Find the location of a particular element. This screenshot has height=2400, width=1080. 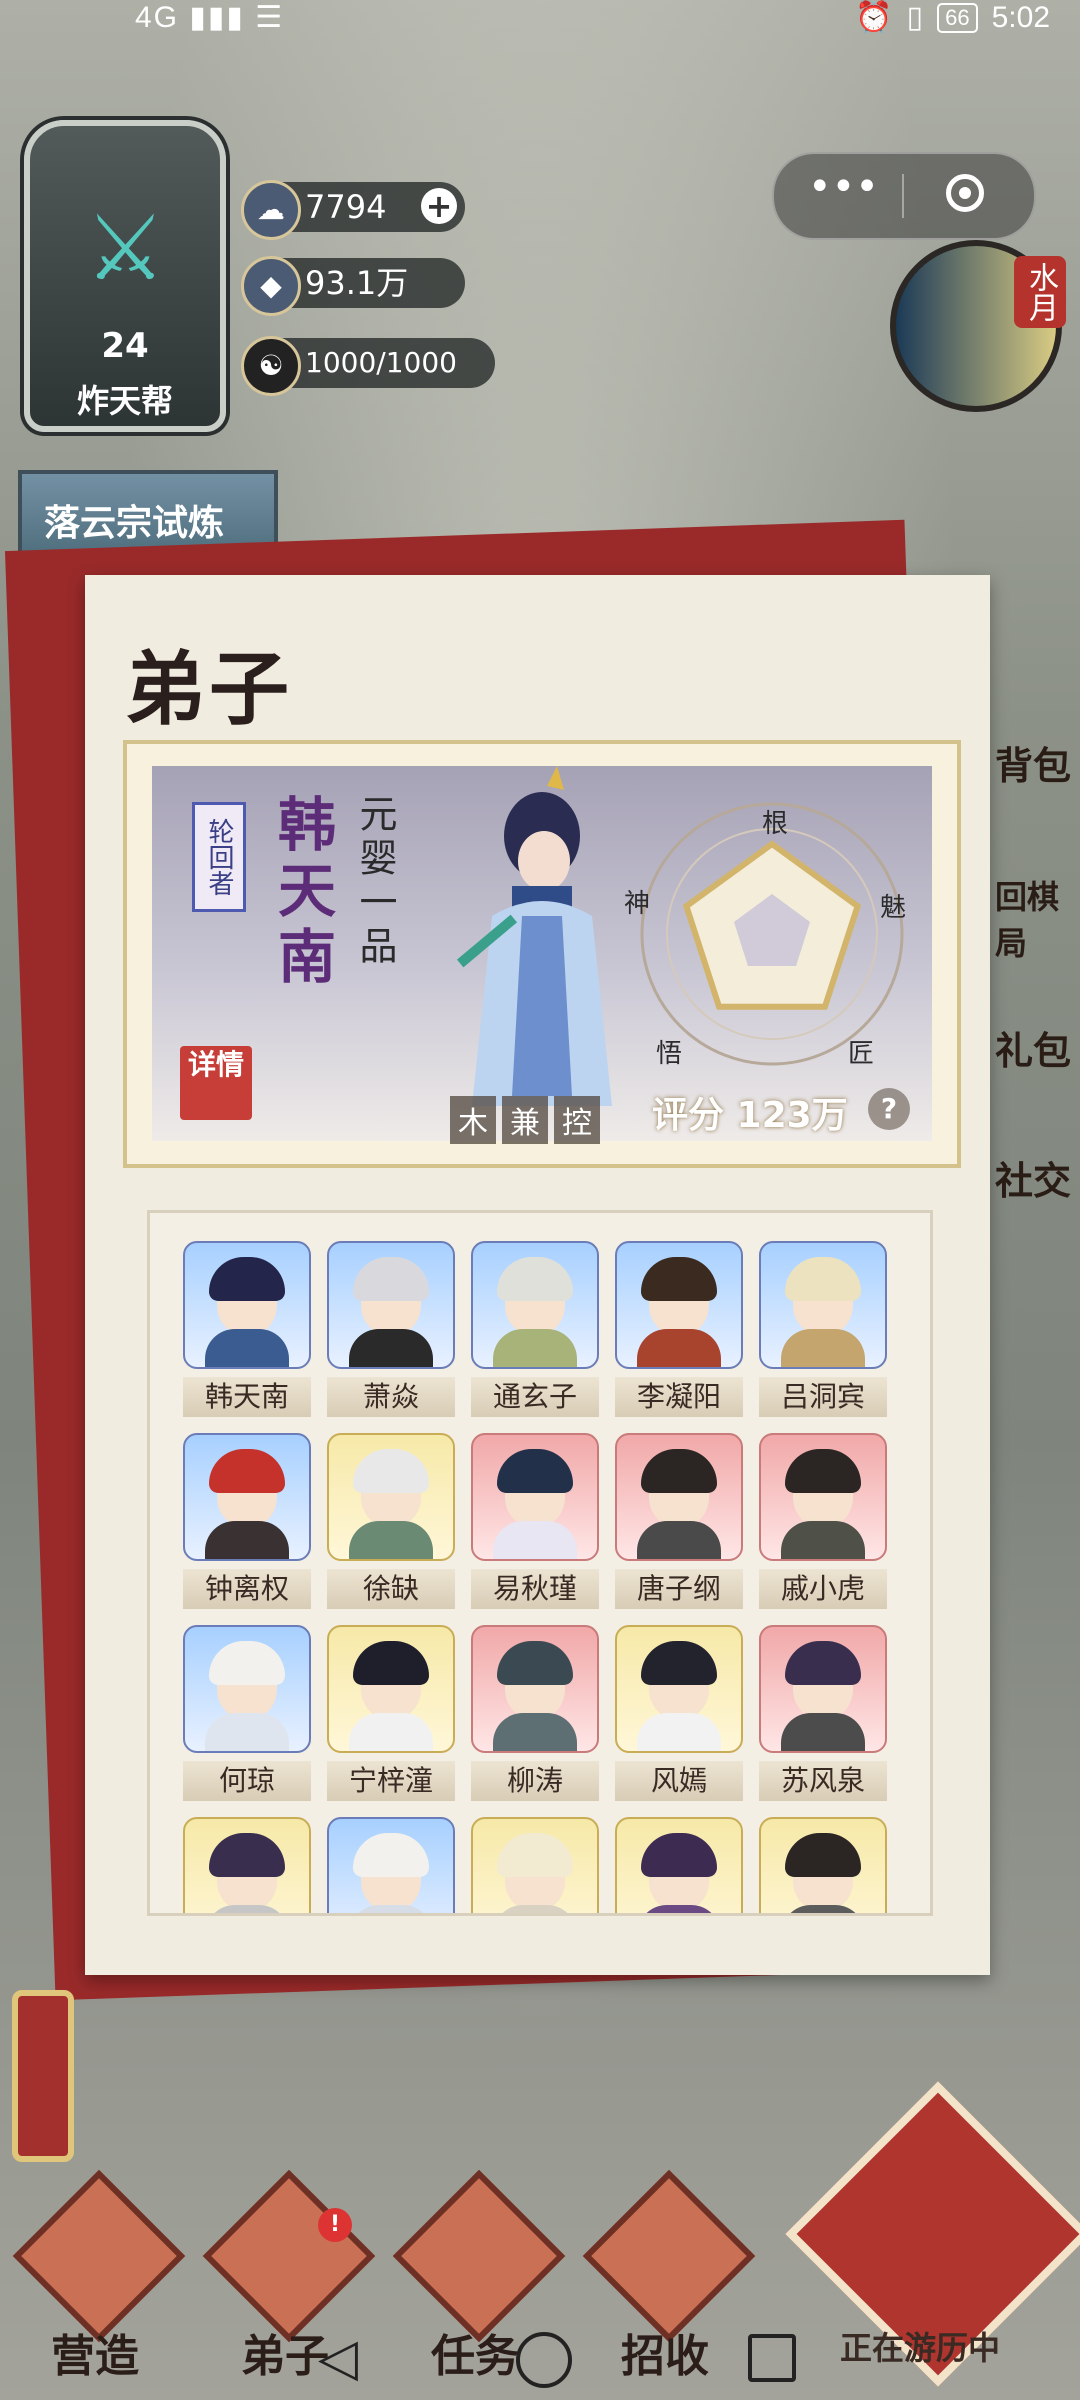

resource-value: 1000/1000 is located at coordinates (381, 362).